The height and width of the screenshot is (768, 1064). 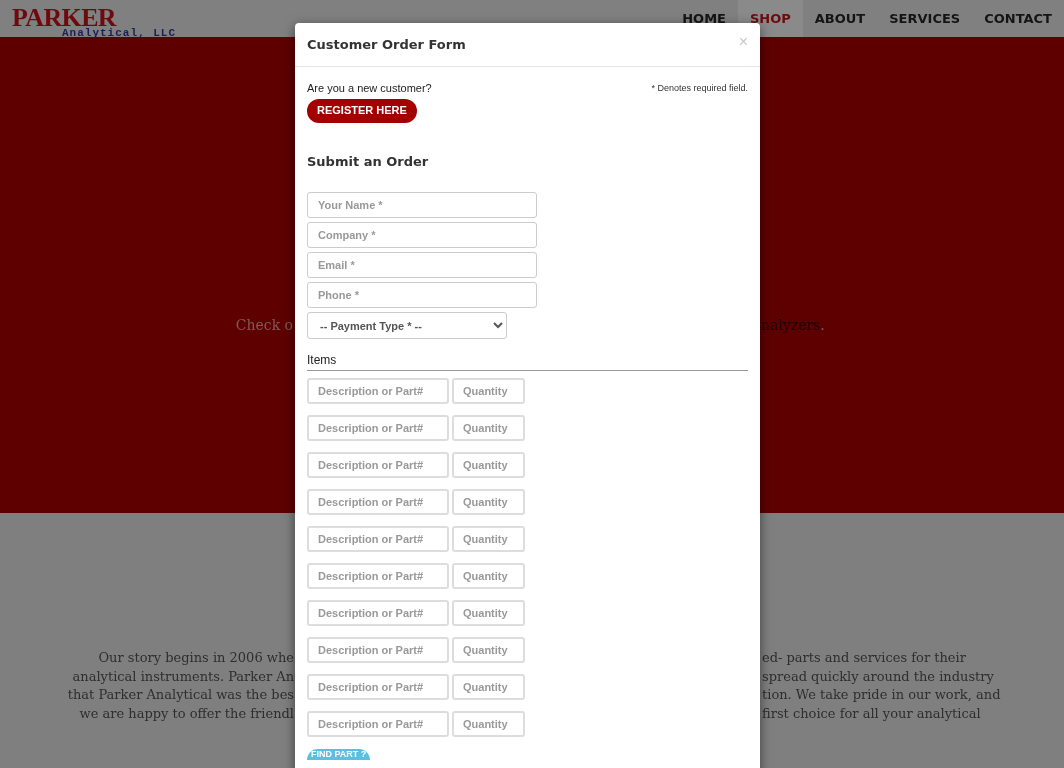 What do you see at coordinates (196, 658) in the screenshot?
I see `story-text: Our story begins in 2006 whe` at bounding box center [196, 658].